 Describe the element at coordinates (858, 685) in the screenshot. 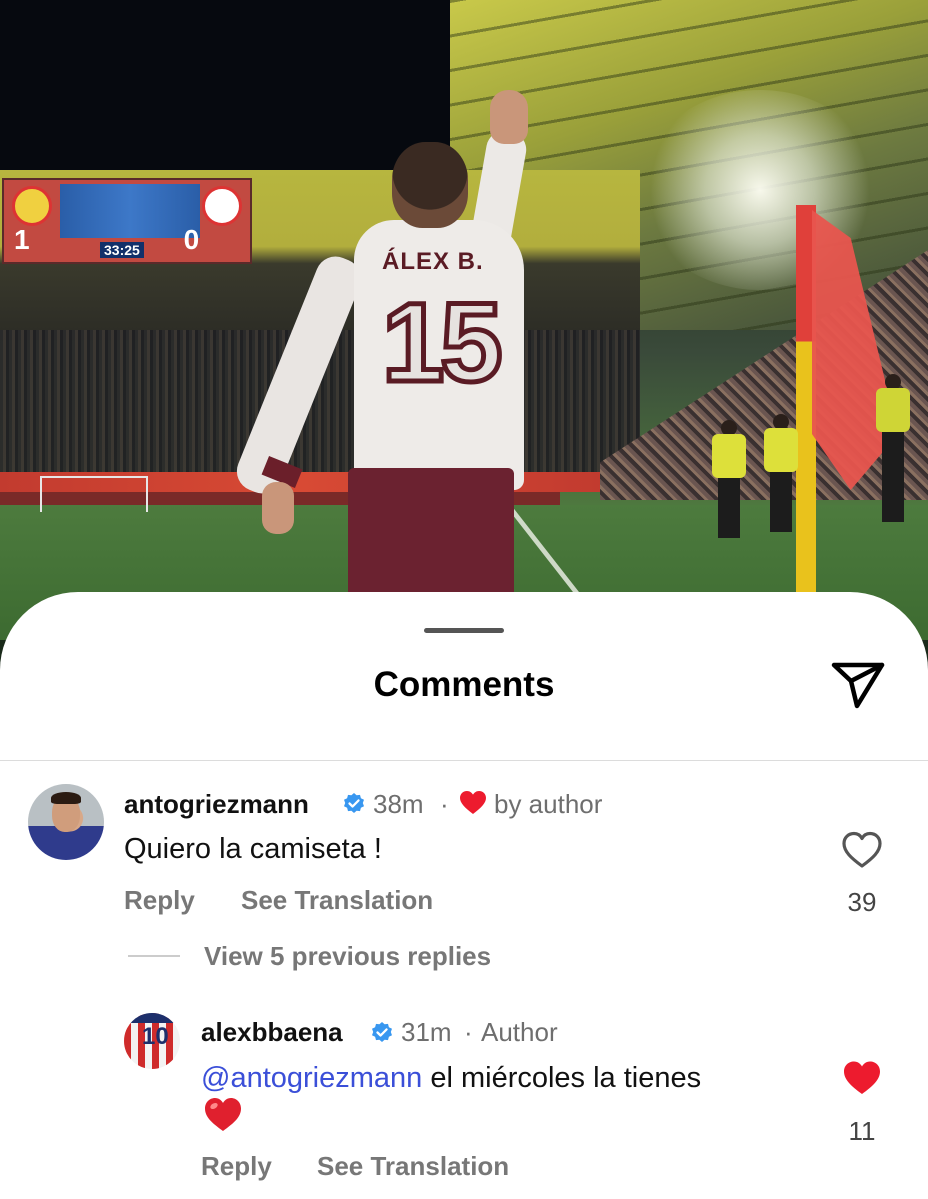

I see `paper-plane-icon` at that location.